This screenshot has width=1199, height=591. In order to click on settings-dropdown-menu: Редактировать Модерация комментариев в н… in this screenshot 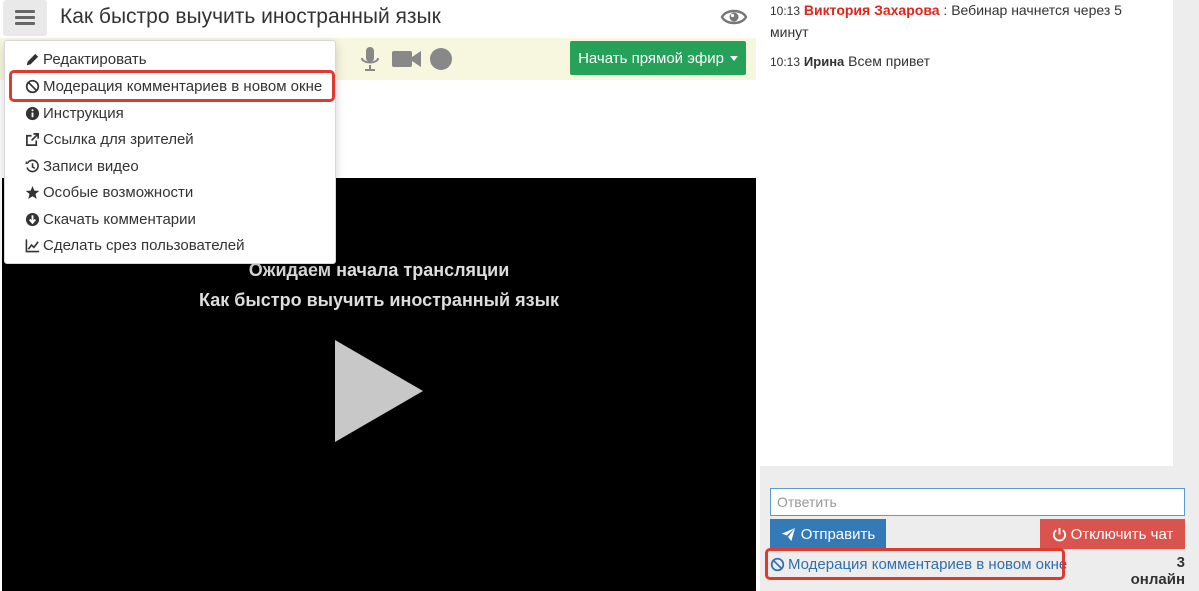, I will do `click(170, 152)`.